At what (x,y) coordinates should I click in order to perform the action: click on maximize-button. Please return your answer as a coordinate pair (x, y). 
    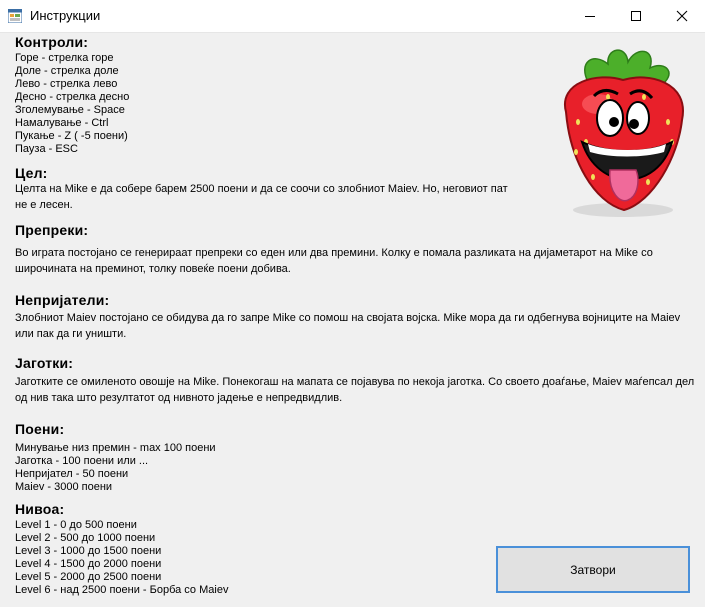
    Looking at the image, I should click on (636, 16).